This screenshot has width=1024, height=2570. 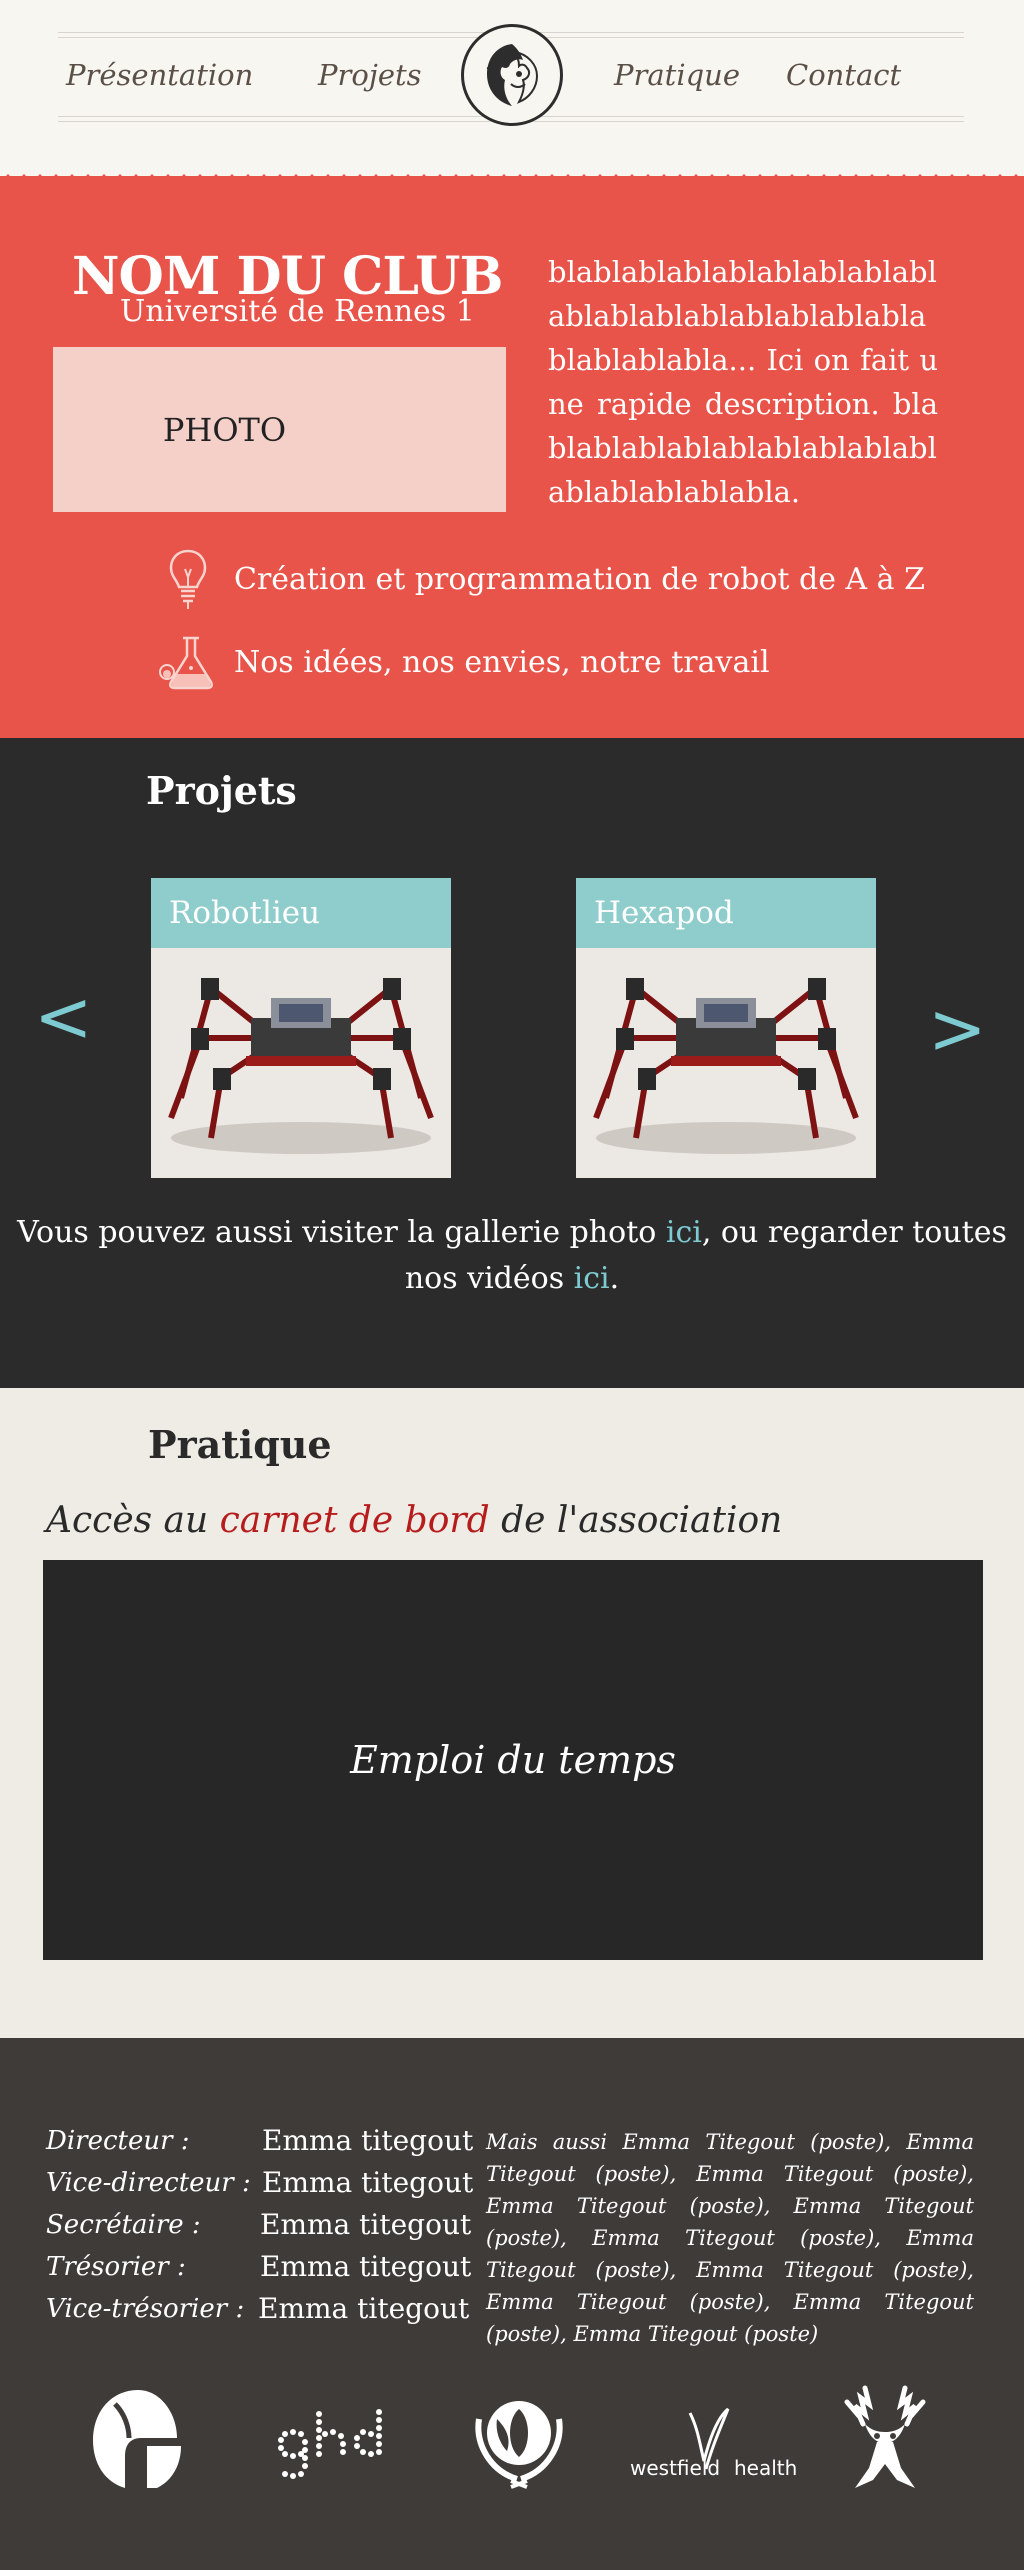 What do you see at coordinates (148, 2183) in the screenshot?
I see `role-label: Vice-directeur :` at bounding box center [148, 2183].